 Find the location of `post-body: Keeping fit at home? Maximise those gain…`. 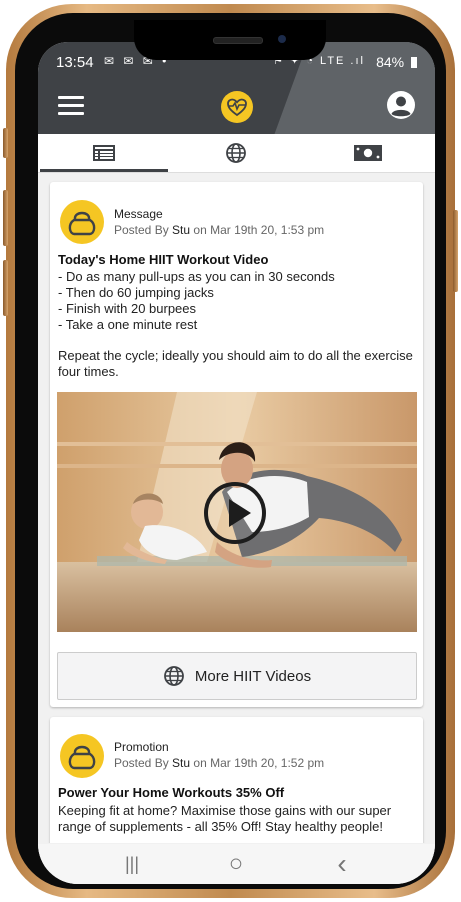

post-body: Keeping fit at home? Maximise those gain… is located at coordinates (238, 819).